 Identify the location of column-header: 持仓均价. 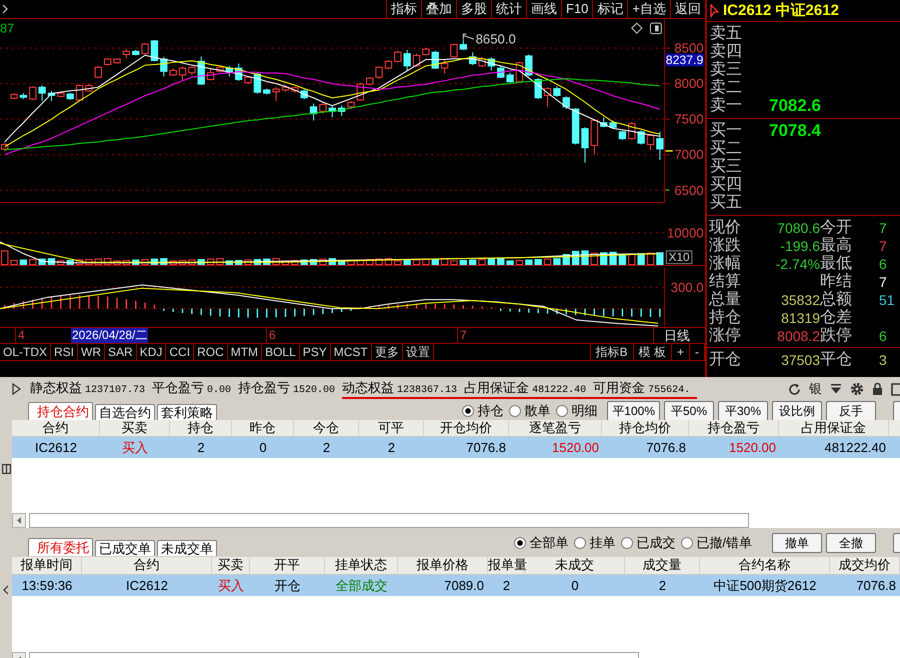
(645, 428).